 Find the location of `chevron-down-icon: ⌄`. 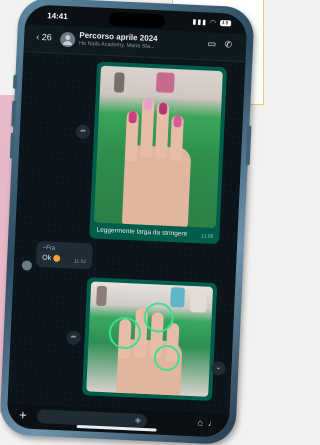

chevron-down-icon: ⌄ is located at coordinates (218, 368).